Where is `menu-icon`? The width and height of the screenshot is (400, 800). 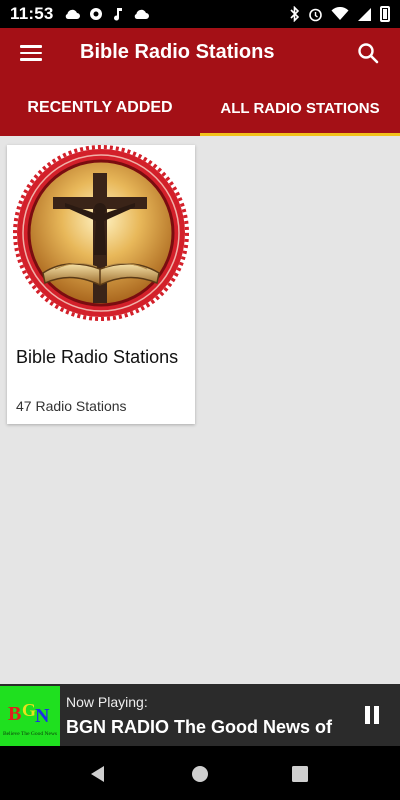
menu-icon is located at coordinates (31, 53).